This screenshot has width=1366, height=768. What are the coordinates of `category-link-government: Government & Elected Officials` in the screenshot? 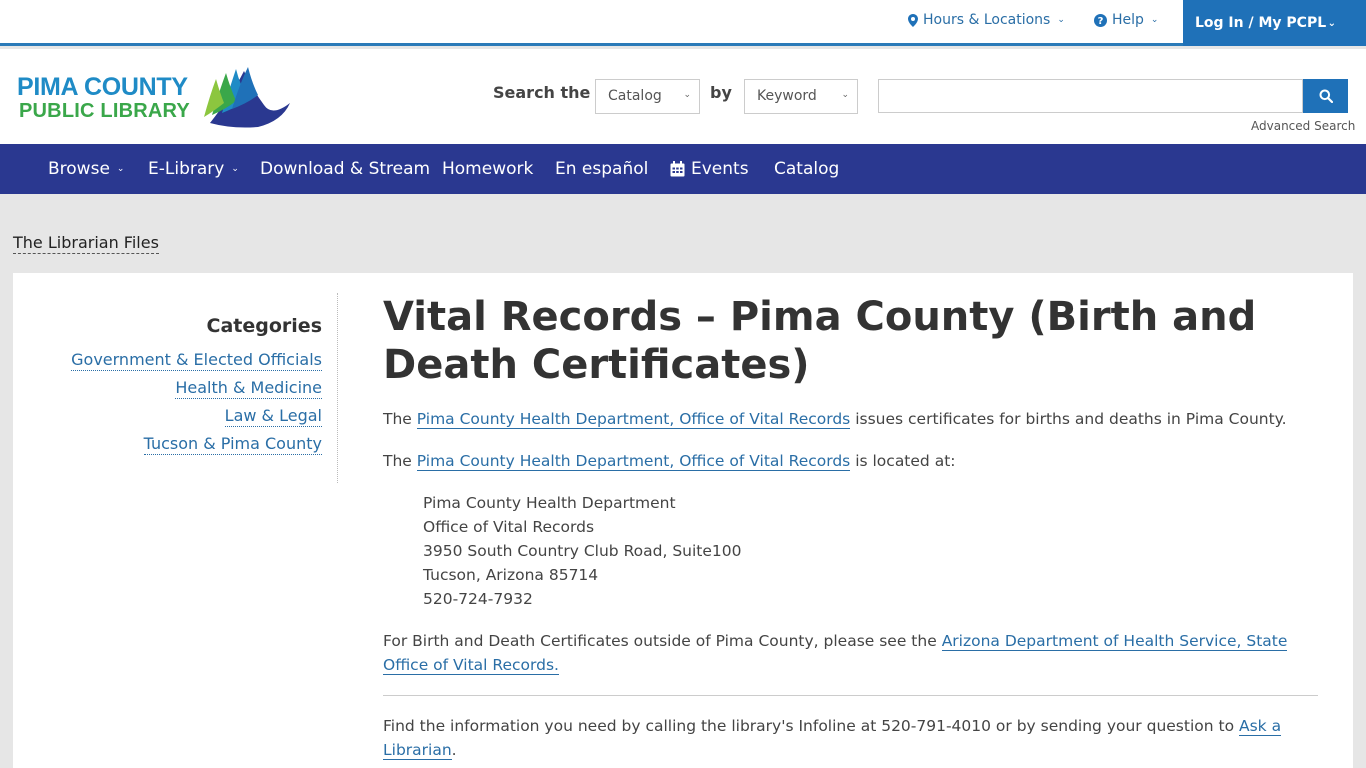 It's located at (196, 360).